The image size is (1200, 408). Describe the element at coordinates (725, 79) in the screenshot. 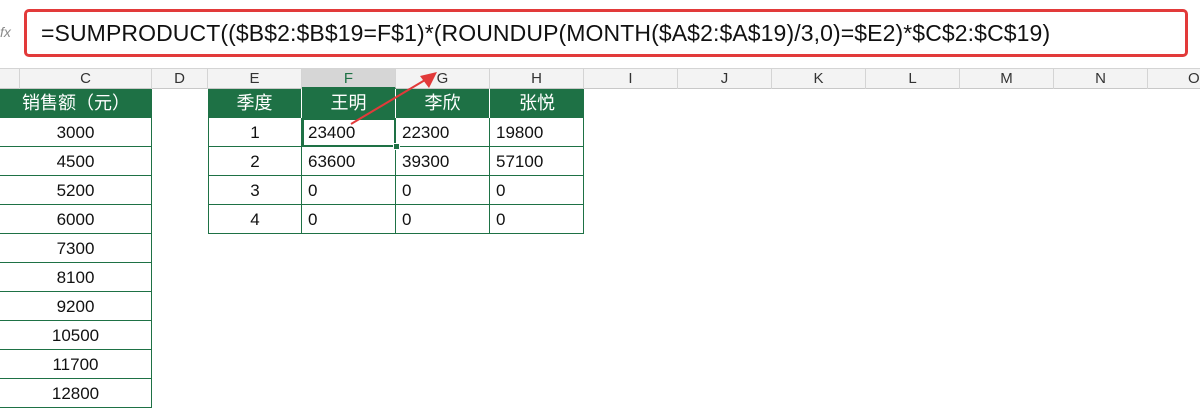

I see `column-header-j: J` at that location.